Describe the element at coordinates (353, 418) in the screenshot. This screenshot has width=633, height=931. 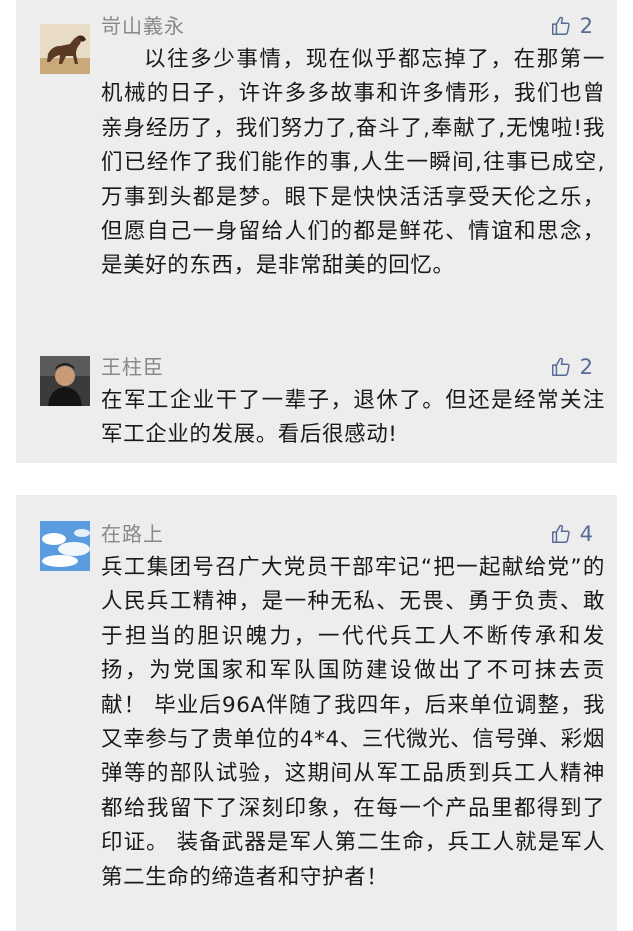
I see `comment-text: 在军工企业干了一辈子，退休了。但还是经常关注军工企业的发展。看后很感动!` at that location.